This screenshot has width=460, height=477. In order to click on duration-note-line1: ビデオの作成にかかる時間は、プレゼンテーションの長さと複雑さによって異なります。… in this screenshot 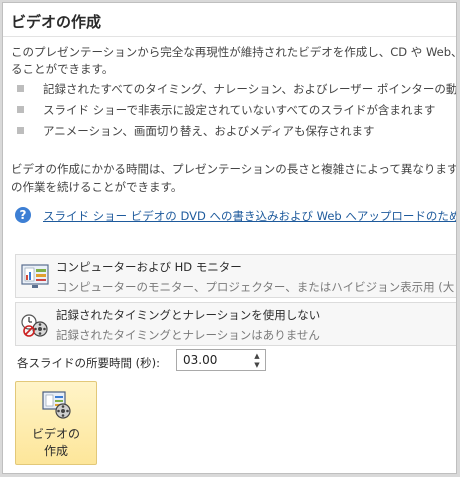, I will do `click(234, 169)`.